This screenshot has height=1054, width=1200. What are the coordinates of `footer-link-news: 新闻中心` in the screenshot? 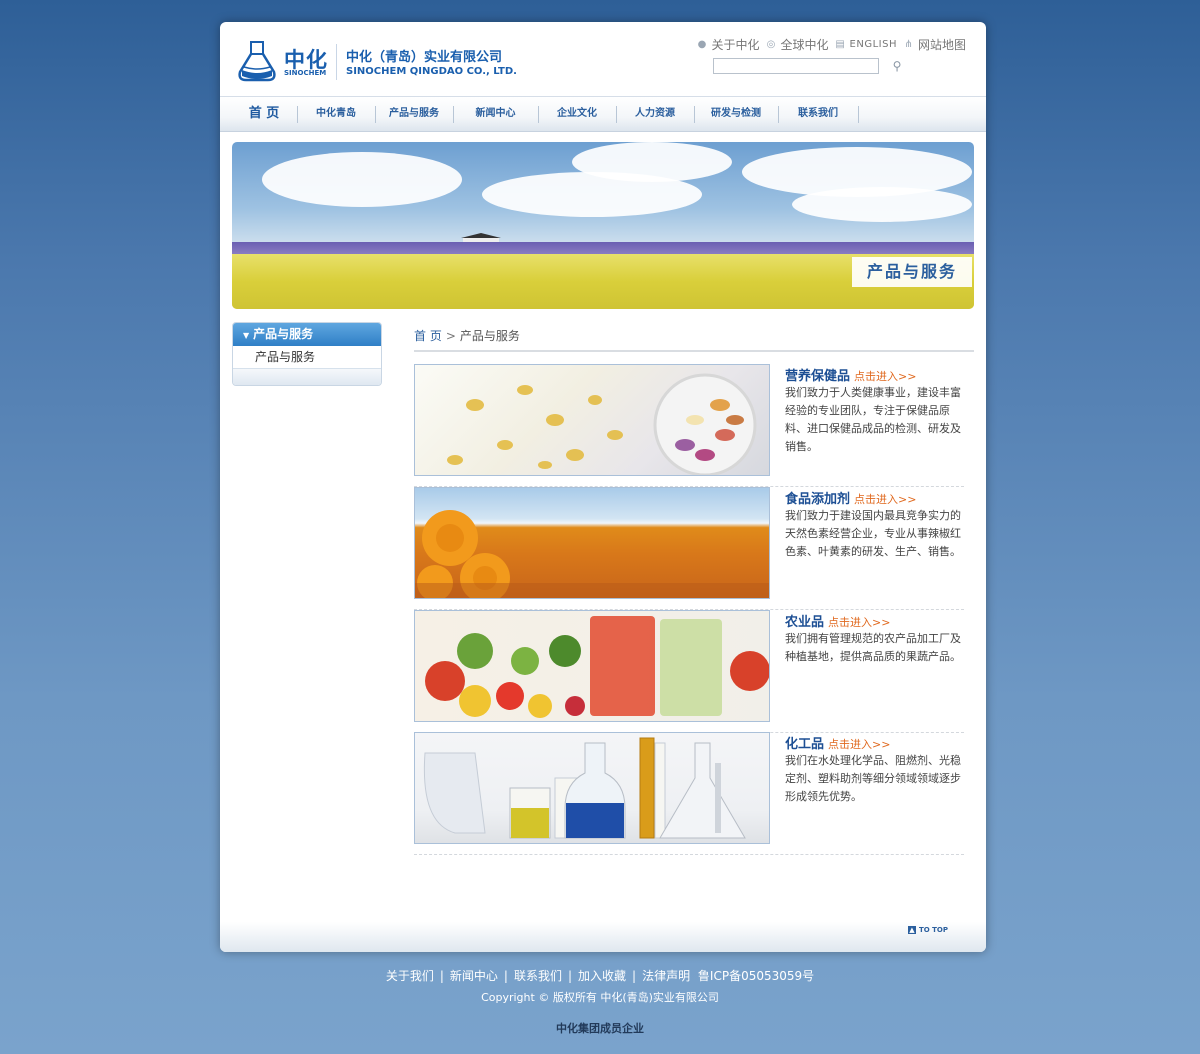 It's located at (474, 976).